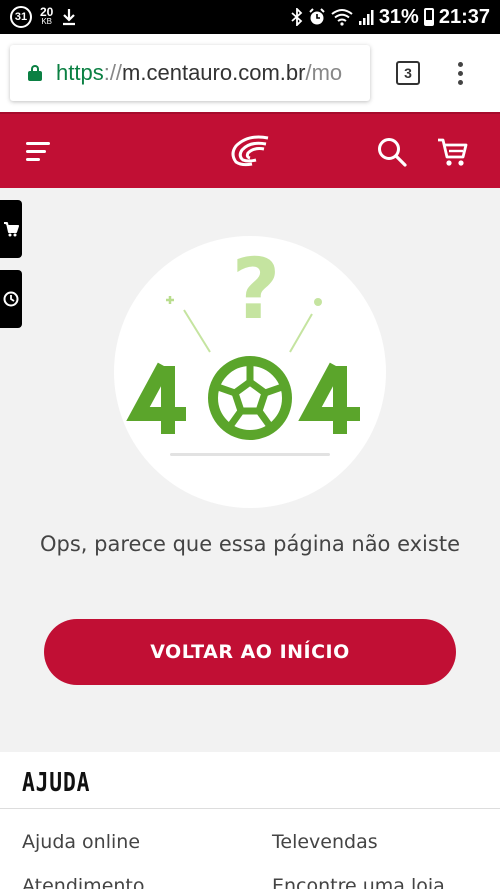 This screenshot has height=889, width=500. What do you see at coordinates (366, 17) in the screenshot?
I see `signal-icon` at bounding box center [366, 17].